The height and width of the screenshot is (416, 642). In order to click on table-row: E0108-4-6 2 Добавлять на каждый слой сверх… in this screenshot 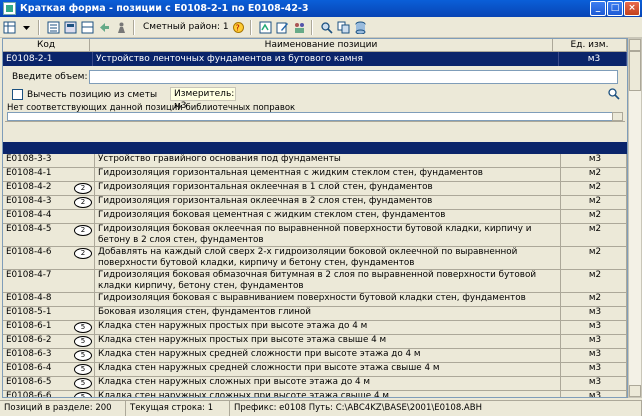, I will do `click(315, 258)`.